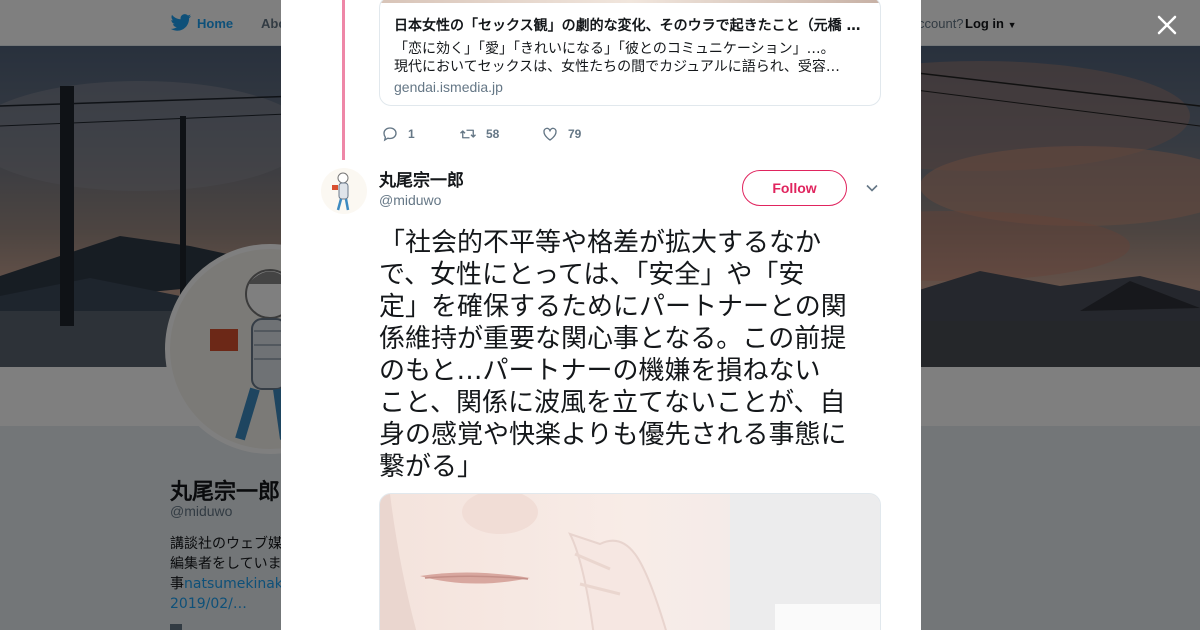  What do you see at coordinates (398, 134) in the screenshot?
I see `reply-button: 1` at bounding box center [398, 134].